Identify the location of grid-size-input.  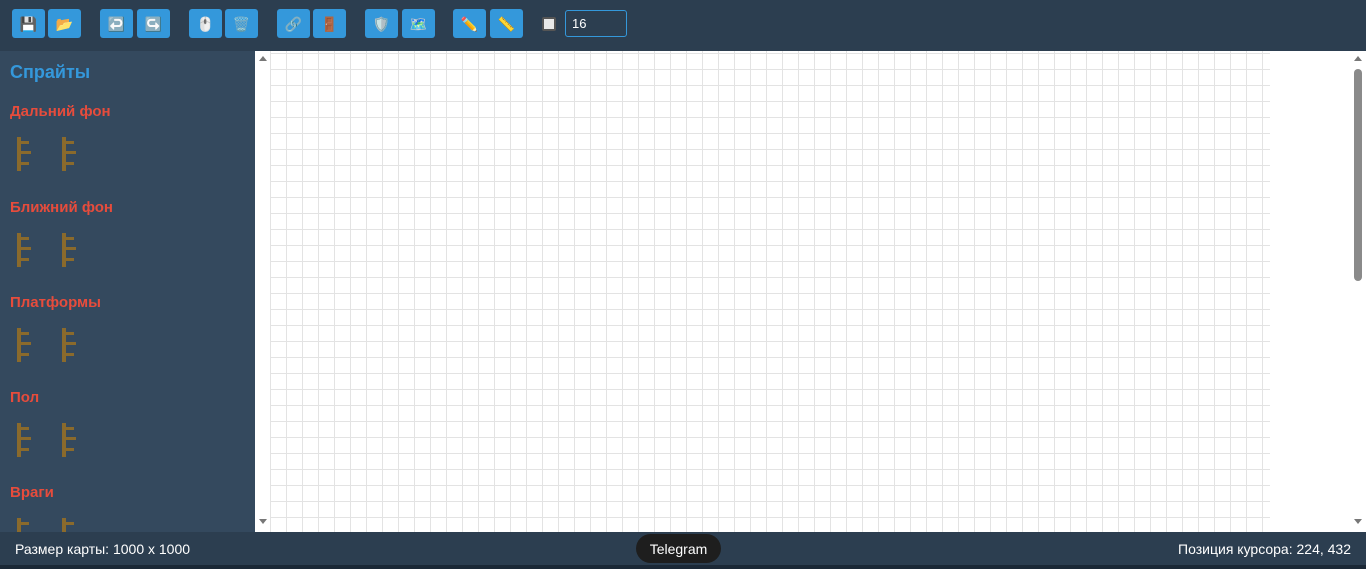
(596, 23).